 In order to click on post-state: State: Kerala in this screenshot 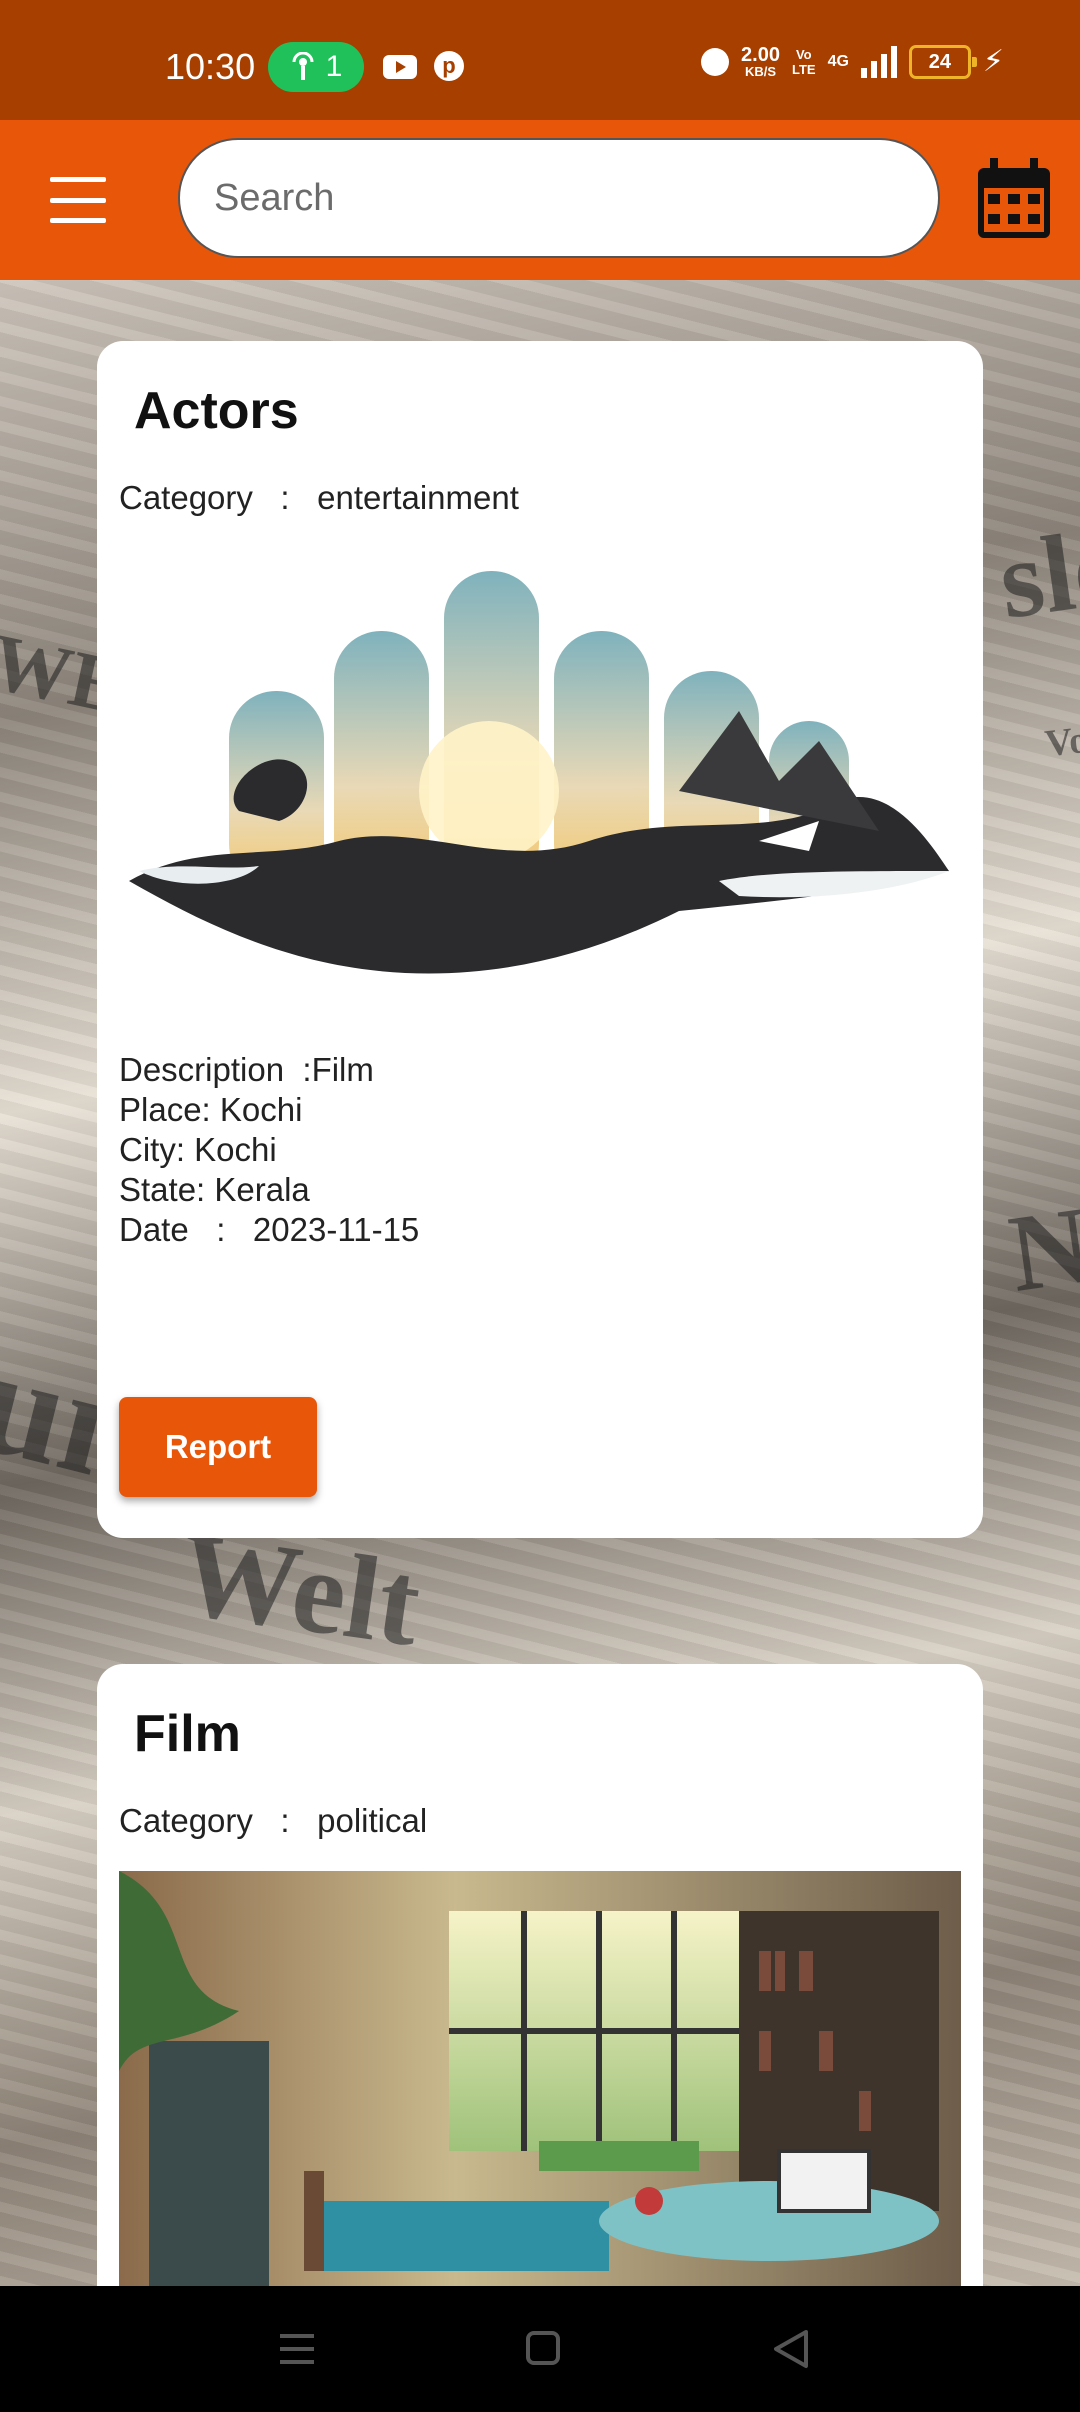, I will do `click(214, 1189)`.